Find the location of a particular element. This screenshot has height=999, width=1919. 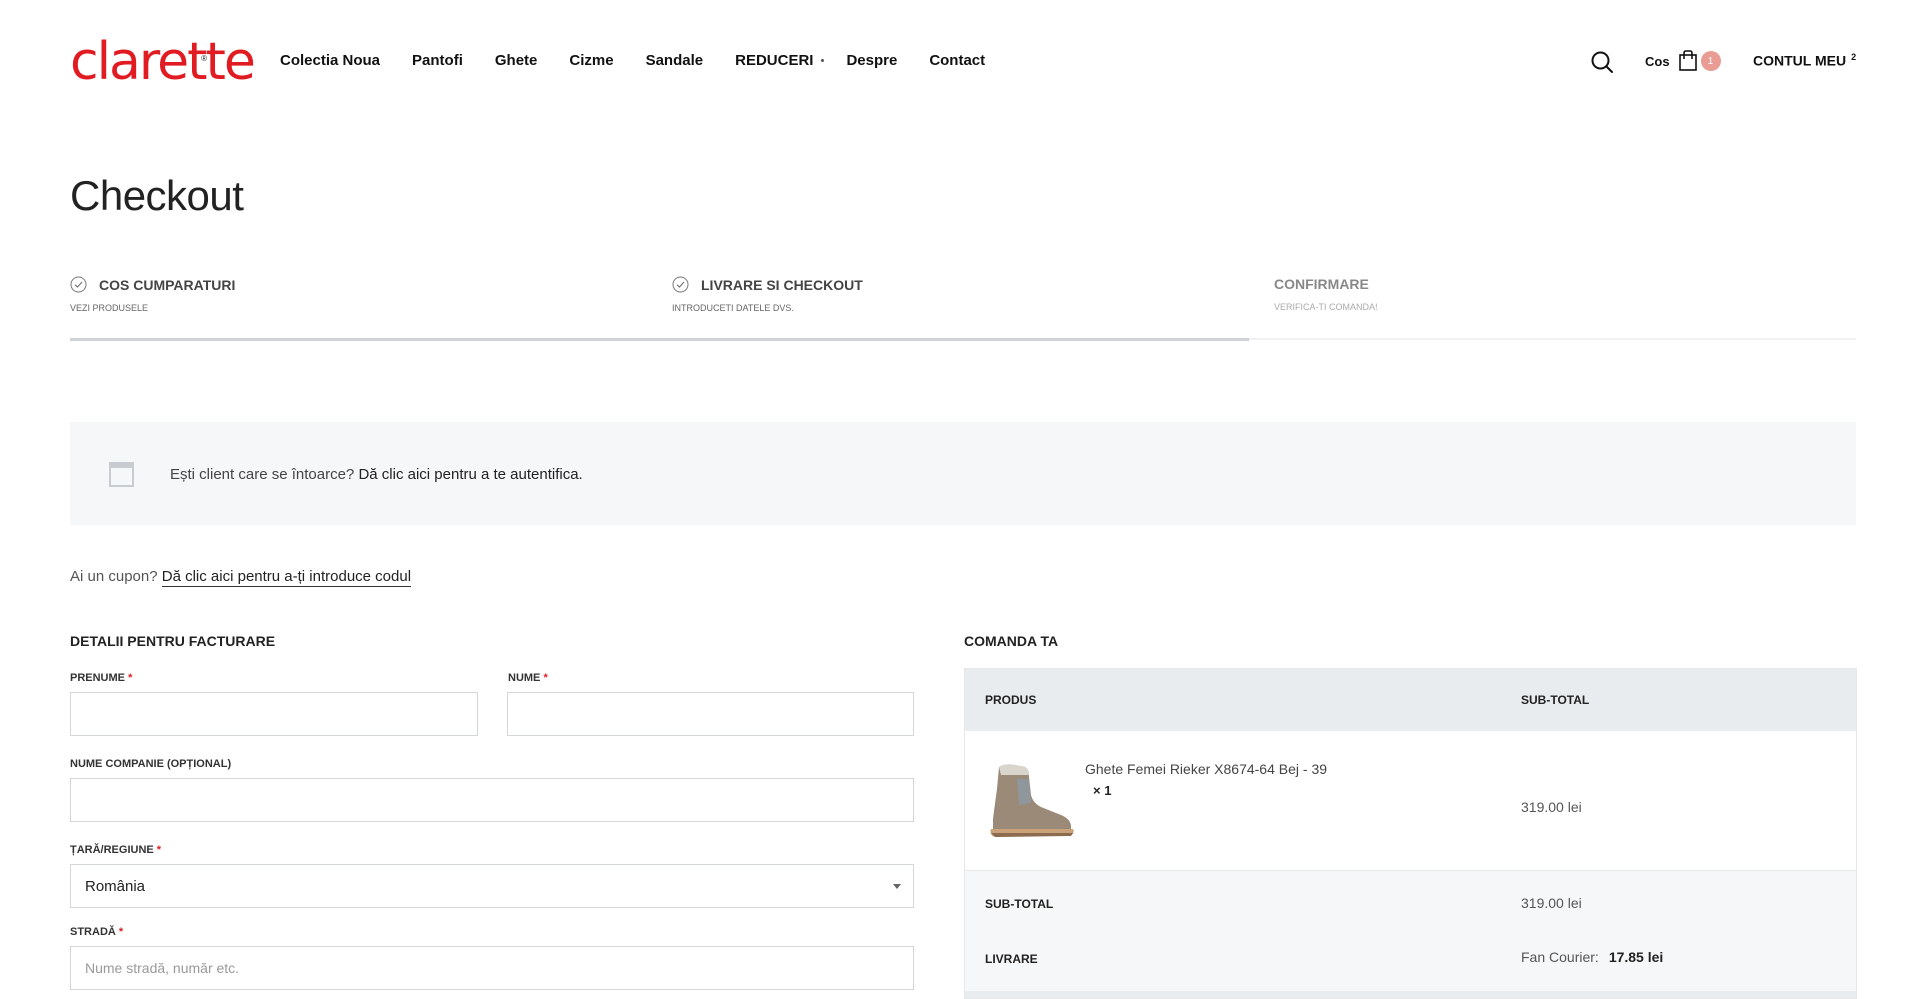

nav-item-pantofi: Pantofi is located at coordinates (437, 60).